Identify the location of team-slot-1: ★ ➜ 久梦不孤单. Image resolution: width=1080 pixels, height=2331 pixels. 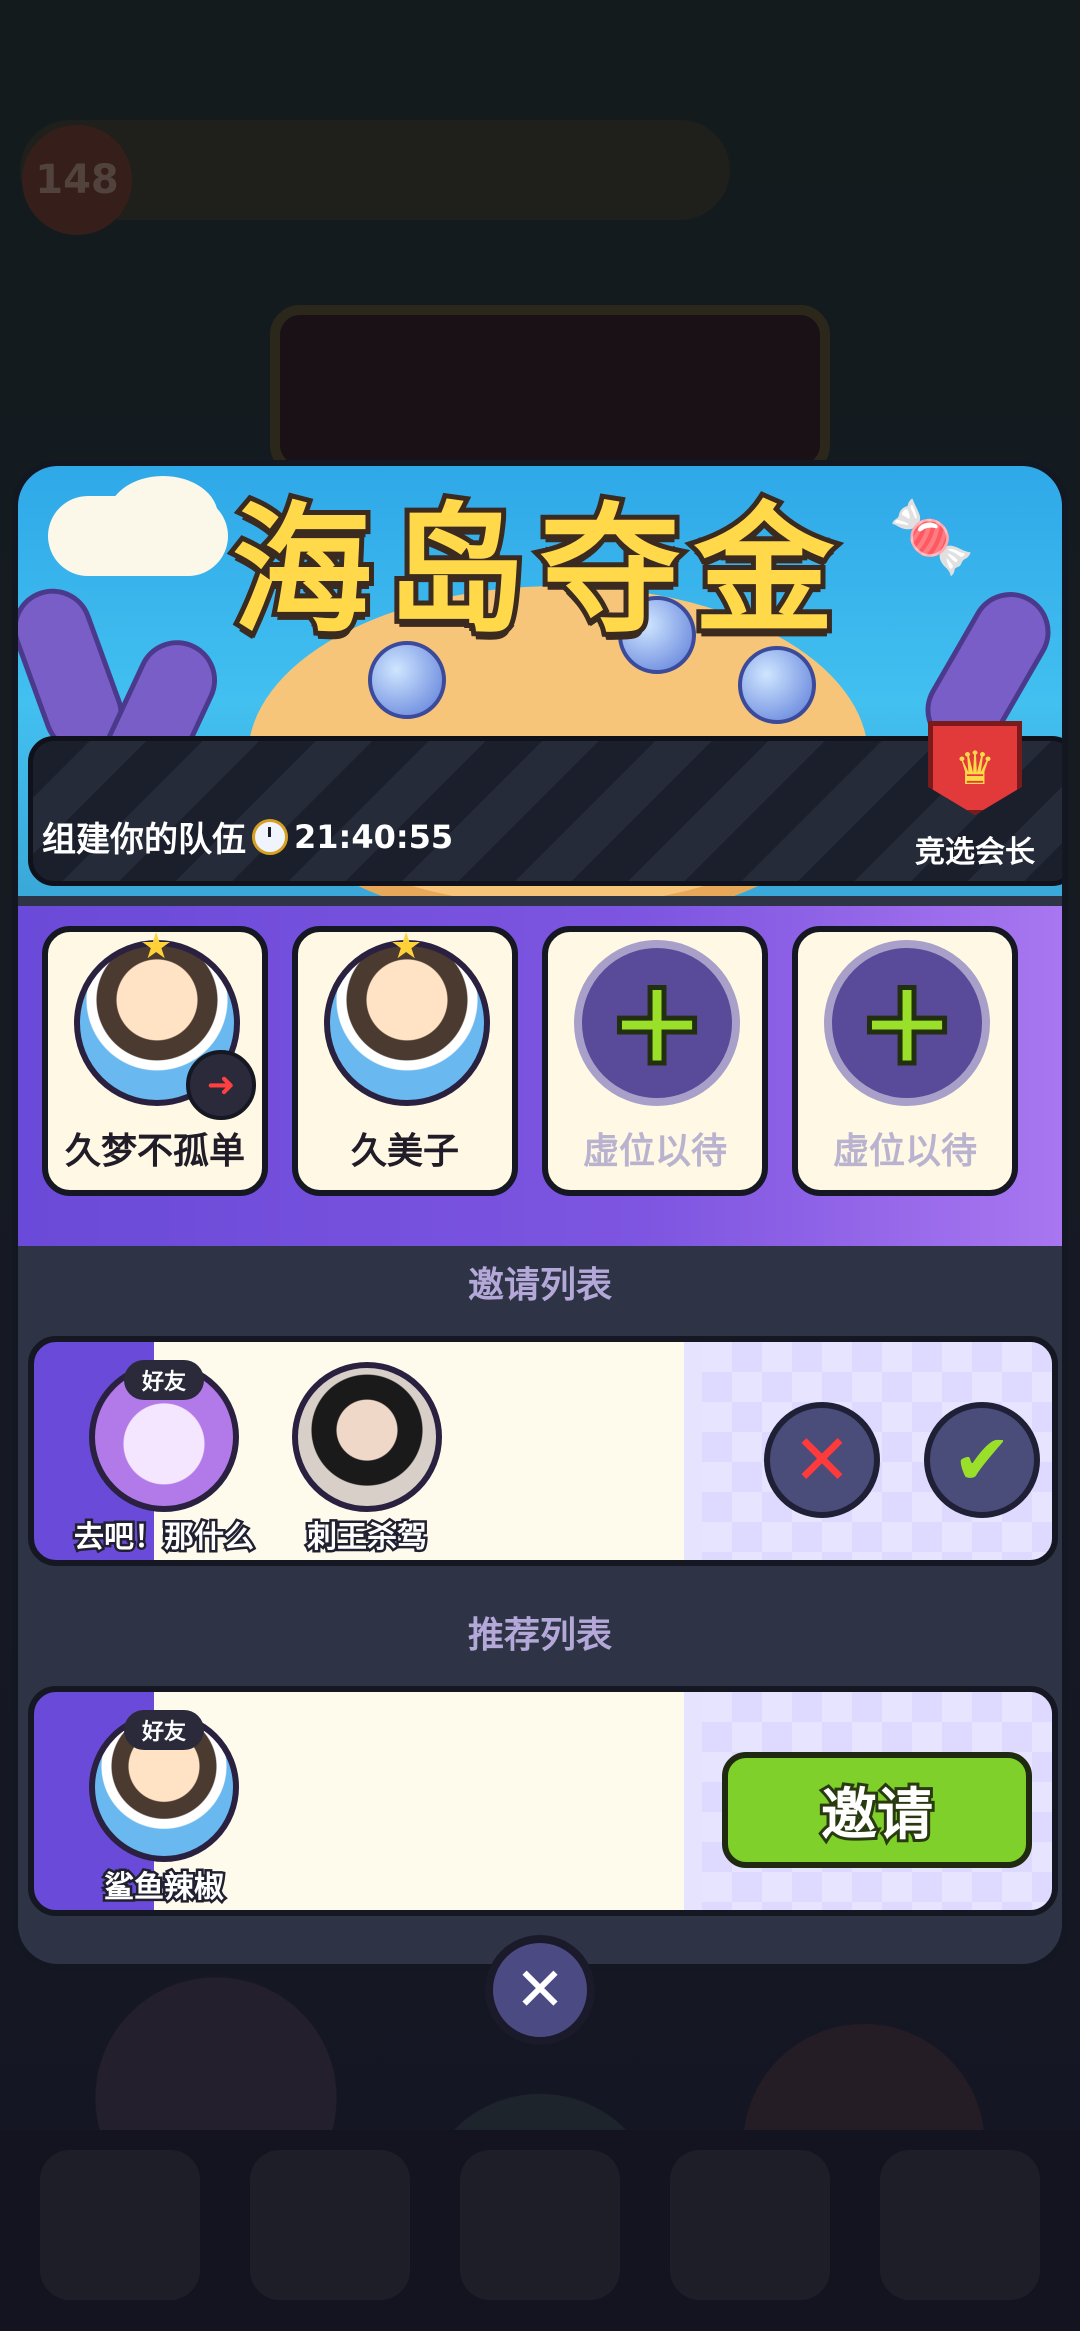
(155, 1061).